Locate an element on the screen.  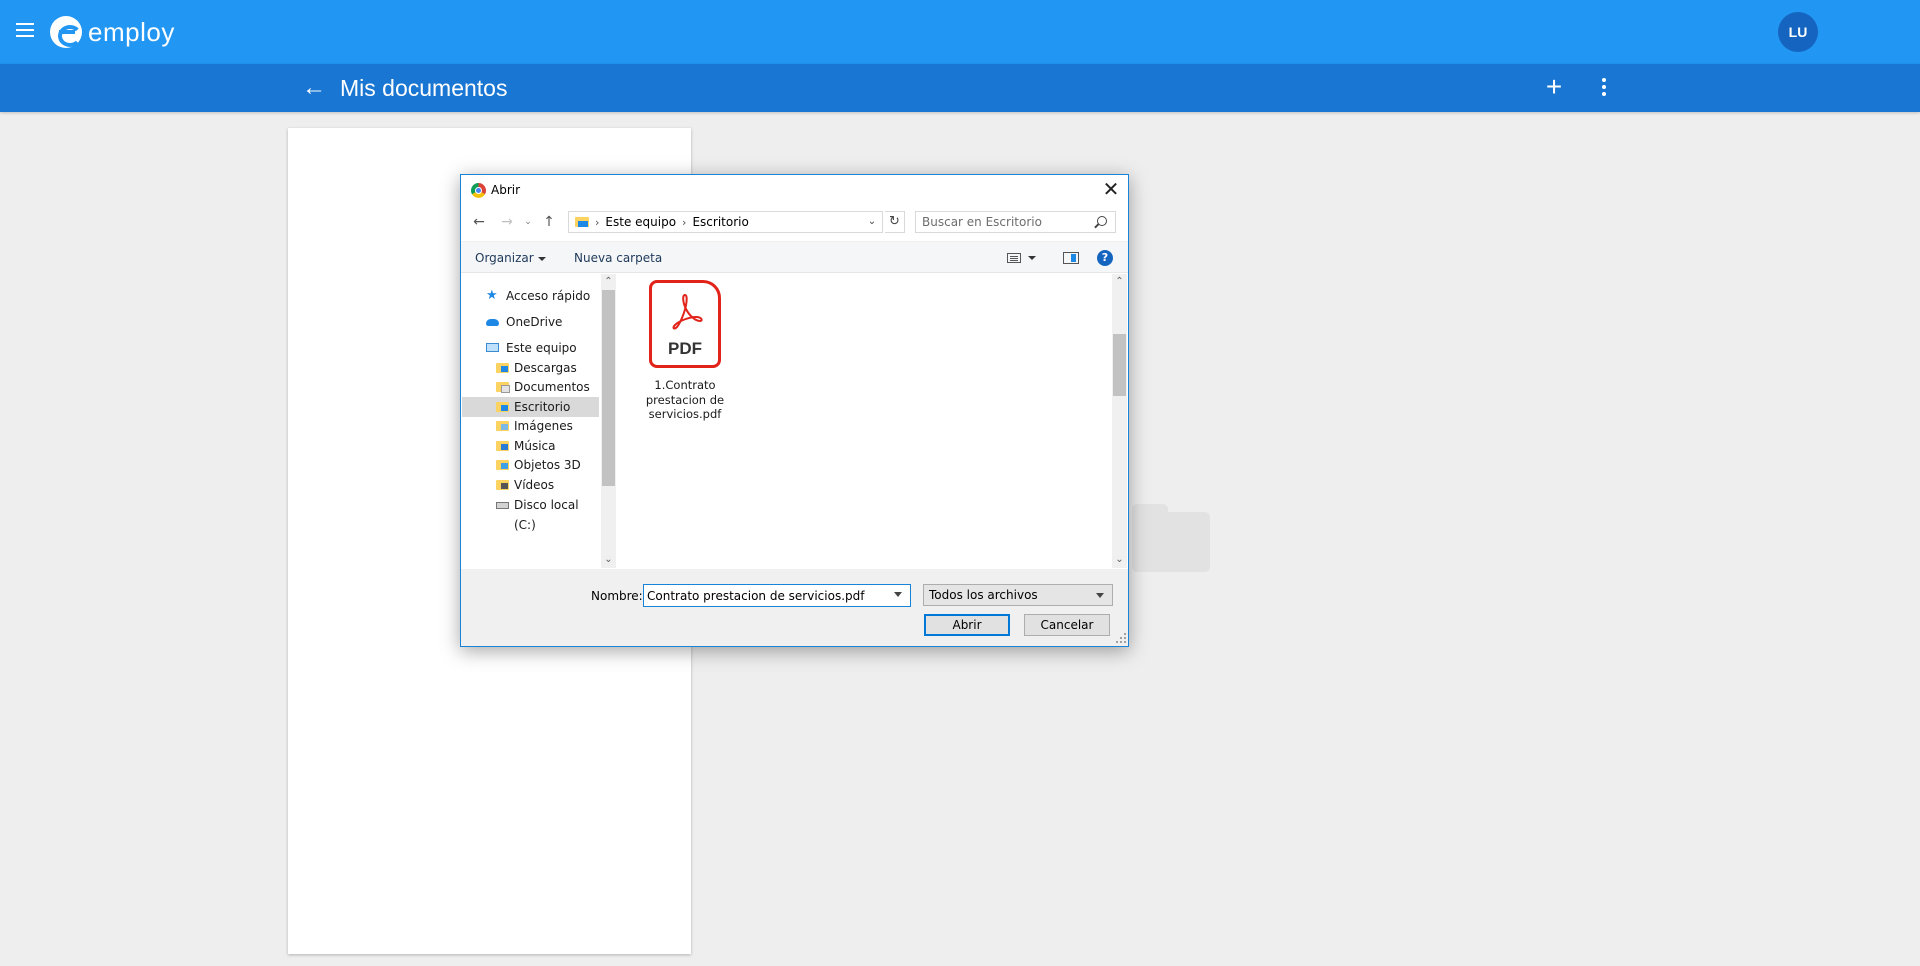
file-type-value: Todos los archivos is located at coordinates (983, 595).